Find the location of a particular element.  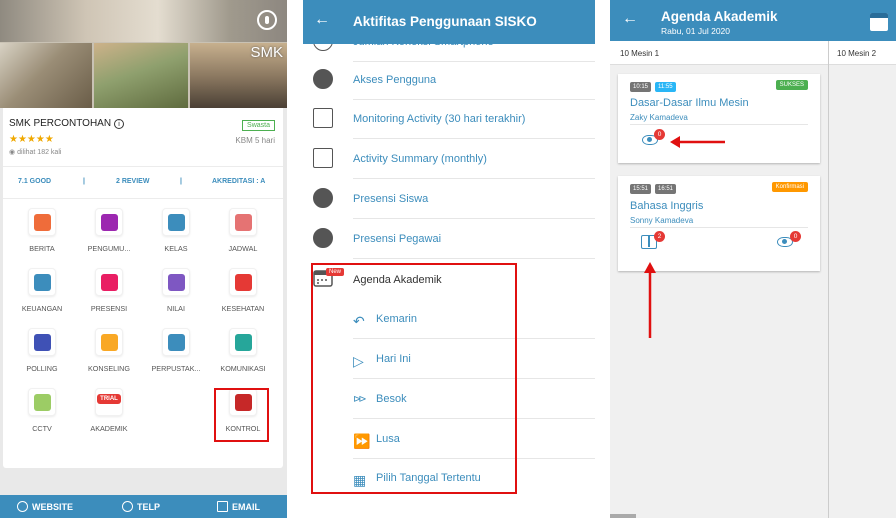

end-time: 16:51 is located at coordinates (666, 189).